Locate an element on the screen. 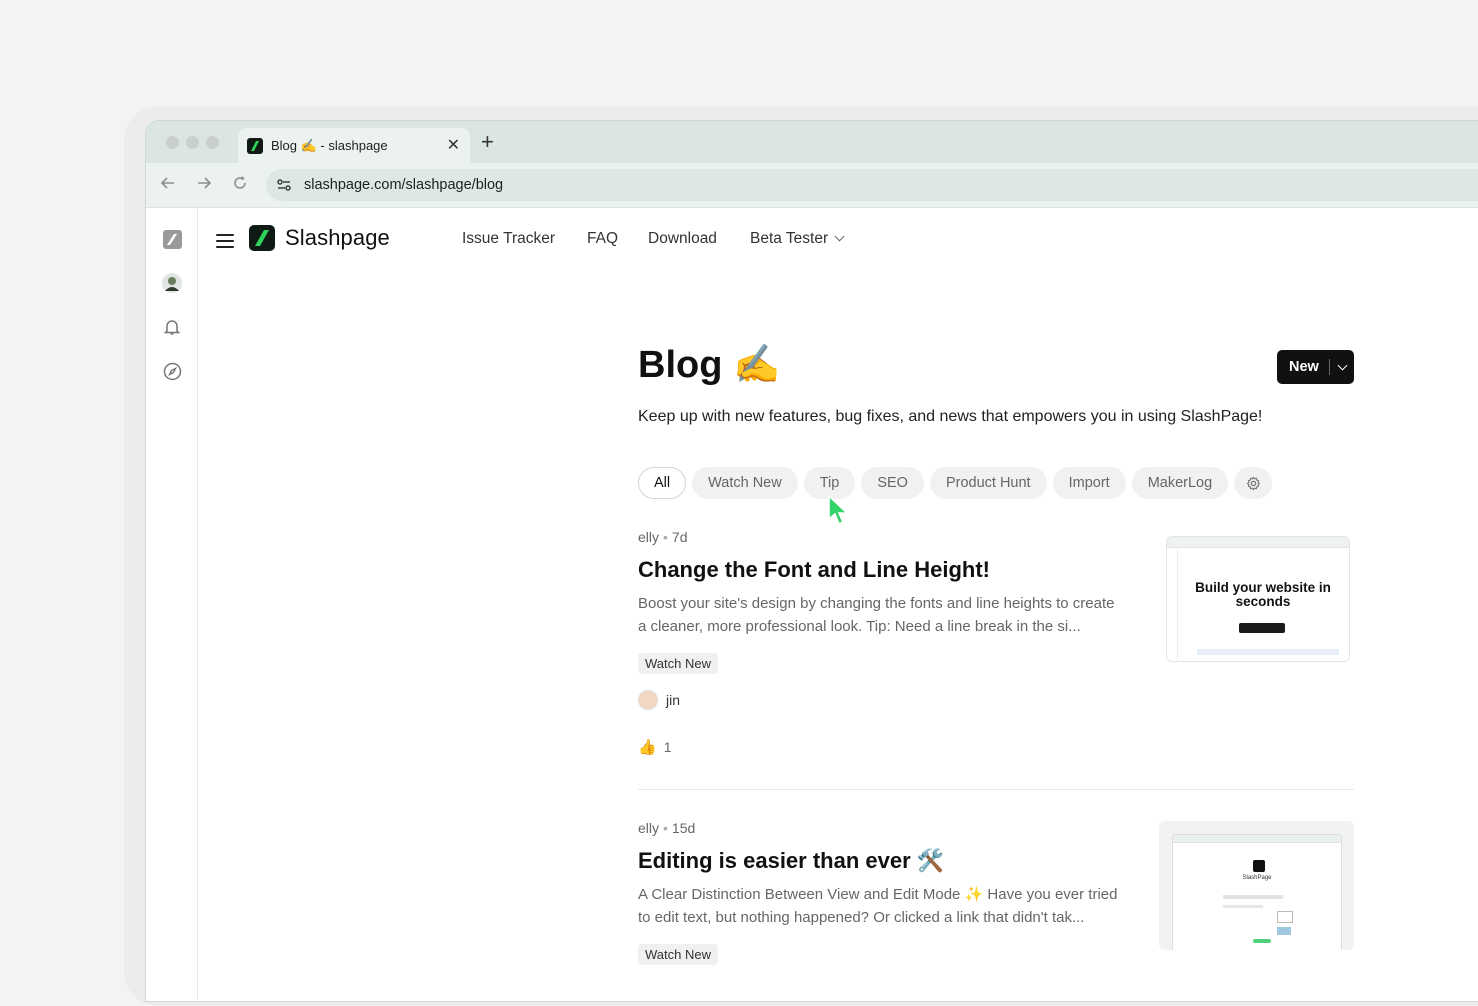  reload-icon is located at coordinates (240, 185).